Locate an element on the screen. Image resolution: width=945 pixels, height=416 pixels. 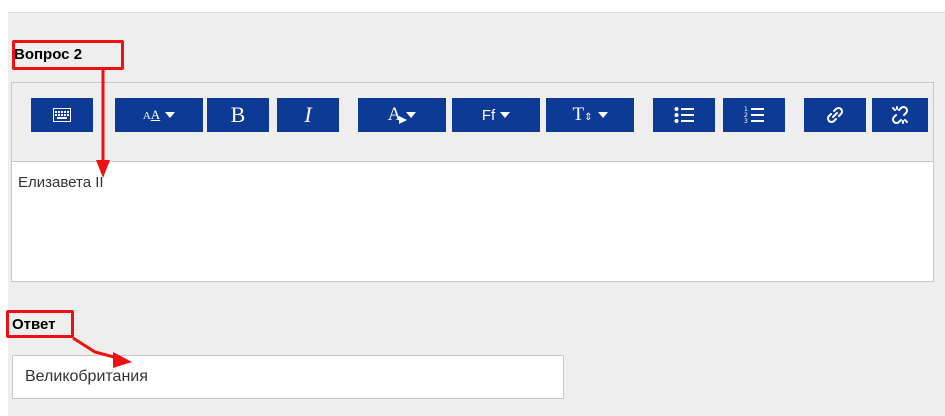
keyboard-icon is located at coordinates (62, 115).